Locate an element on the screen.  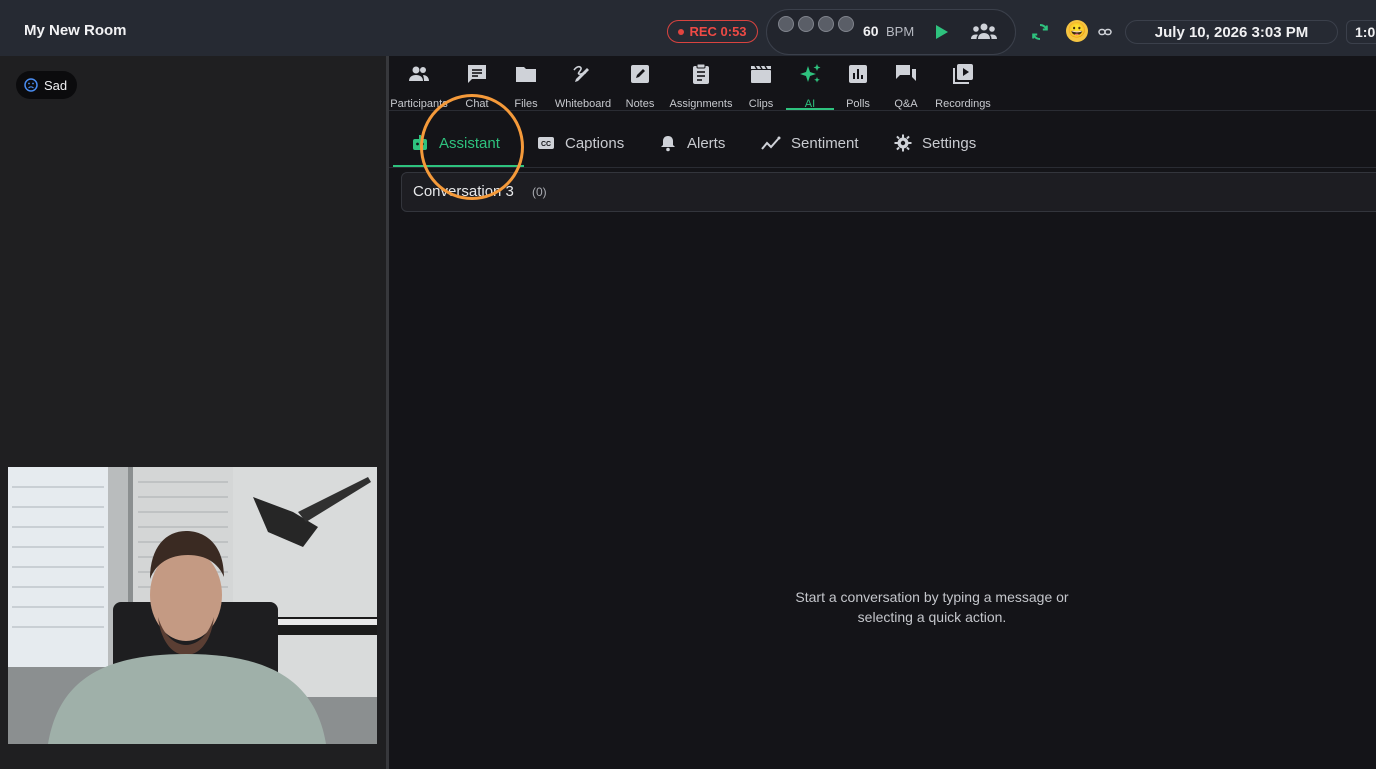
bell-icon is located at coordinates (668, 144).